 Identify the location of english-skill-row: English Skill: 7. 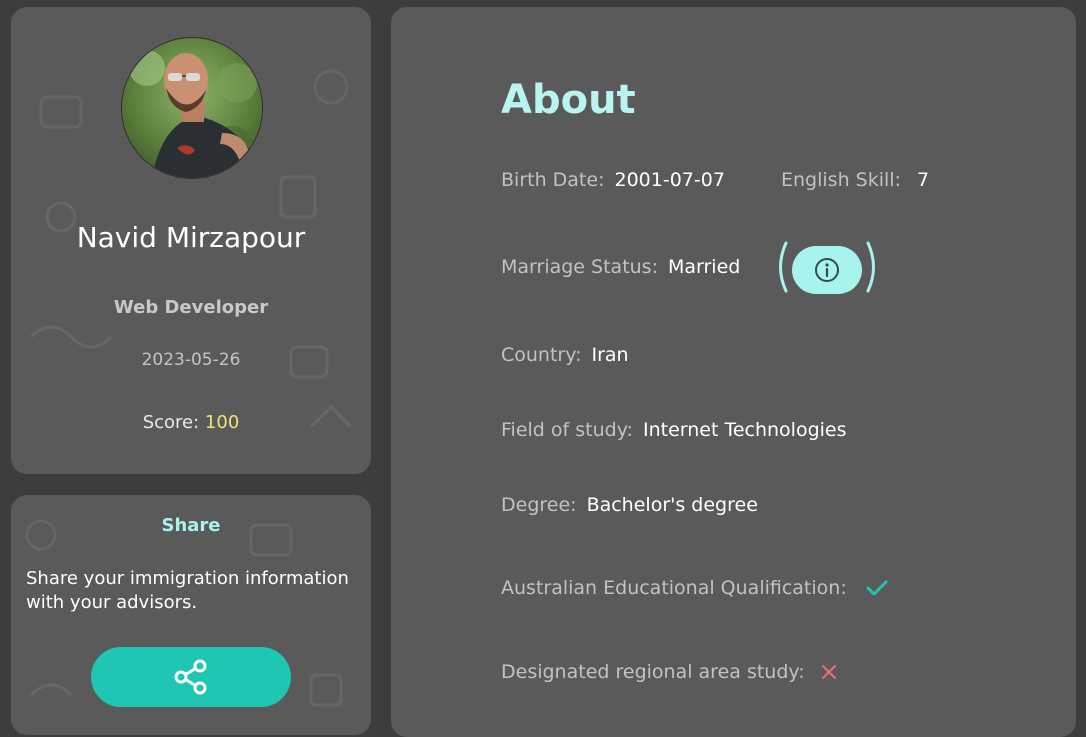
(855, 180).